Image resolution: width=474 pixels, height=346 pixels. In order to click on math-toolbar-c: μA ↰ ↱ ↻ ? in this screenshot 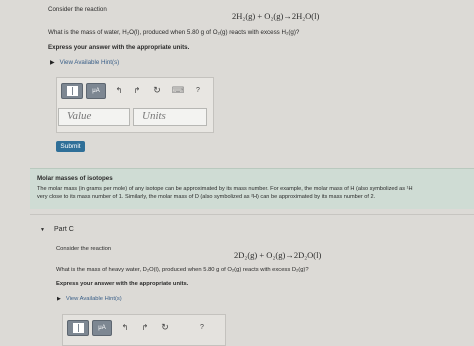, I will do `click(142, 328)`.